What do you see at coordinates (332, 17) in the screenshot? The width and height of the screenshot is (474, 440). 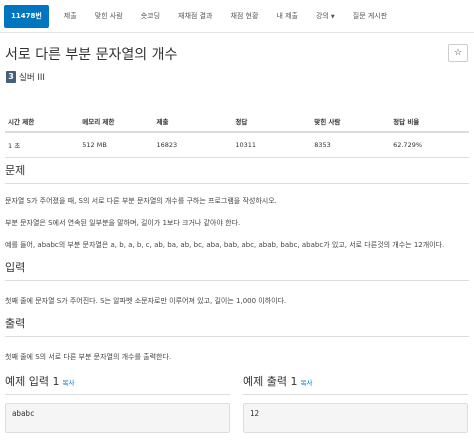 I see `caret-down-icon: ▼` at bounding box center [332, 17].